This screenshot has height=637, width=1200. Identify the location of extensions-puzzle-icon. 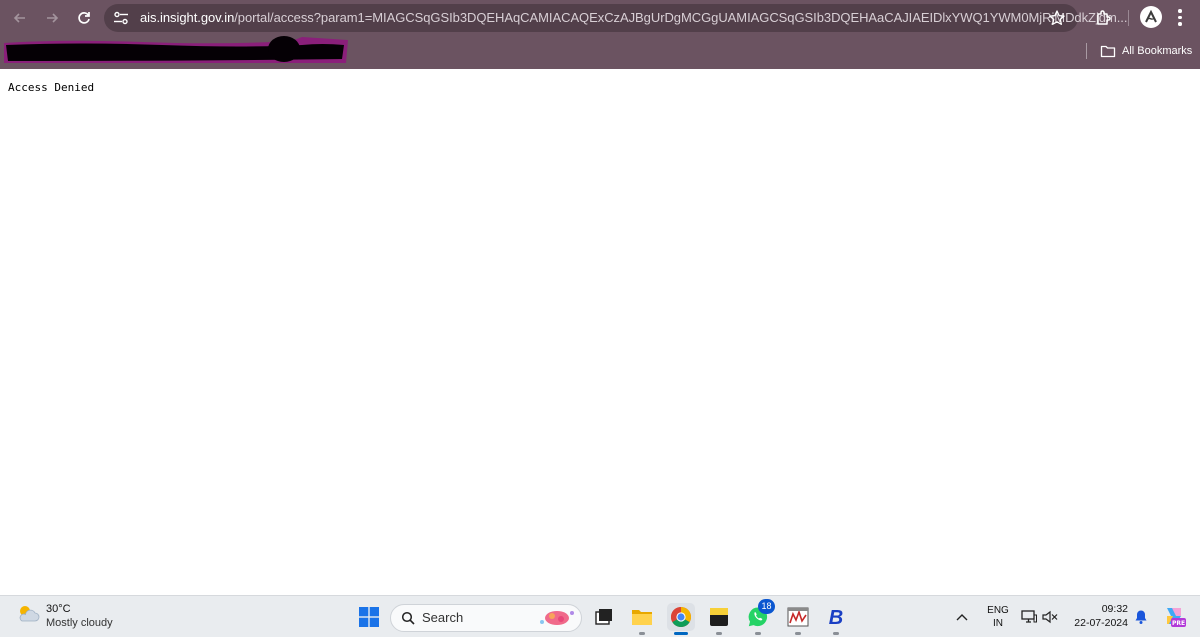
(1104, 18).